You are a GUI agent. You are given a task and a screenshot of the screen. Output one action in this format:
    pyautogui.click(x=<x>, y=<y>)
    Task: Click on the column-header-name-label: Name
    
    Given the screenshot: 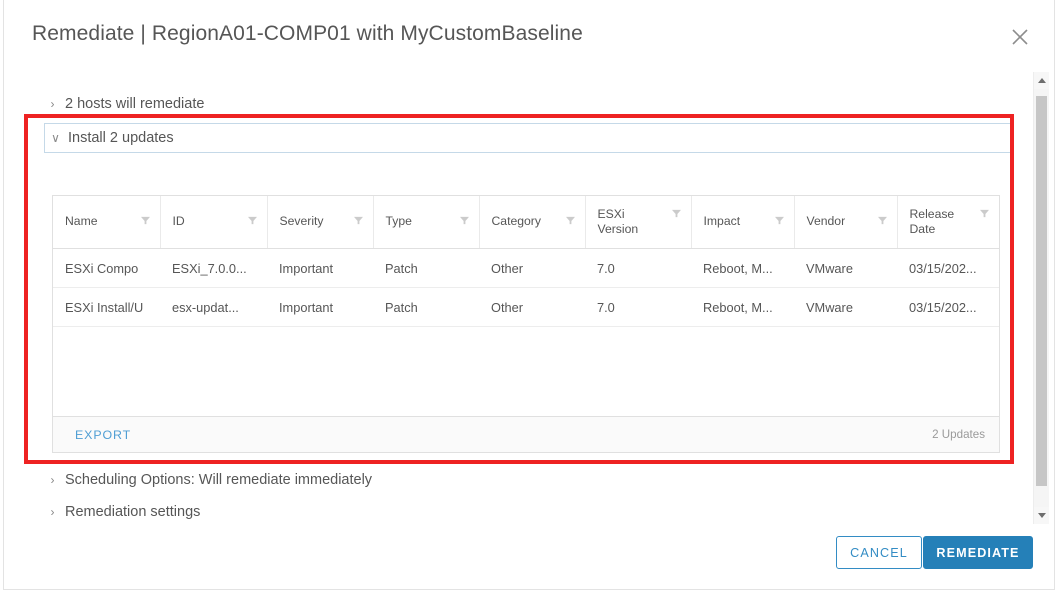 What is the action you would take?
    pyautogui.click(x=81, y=221)
    